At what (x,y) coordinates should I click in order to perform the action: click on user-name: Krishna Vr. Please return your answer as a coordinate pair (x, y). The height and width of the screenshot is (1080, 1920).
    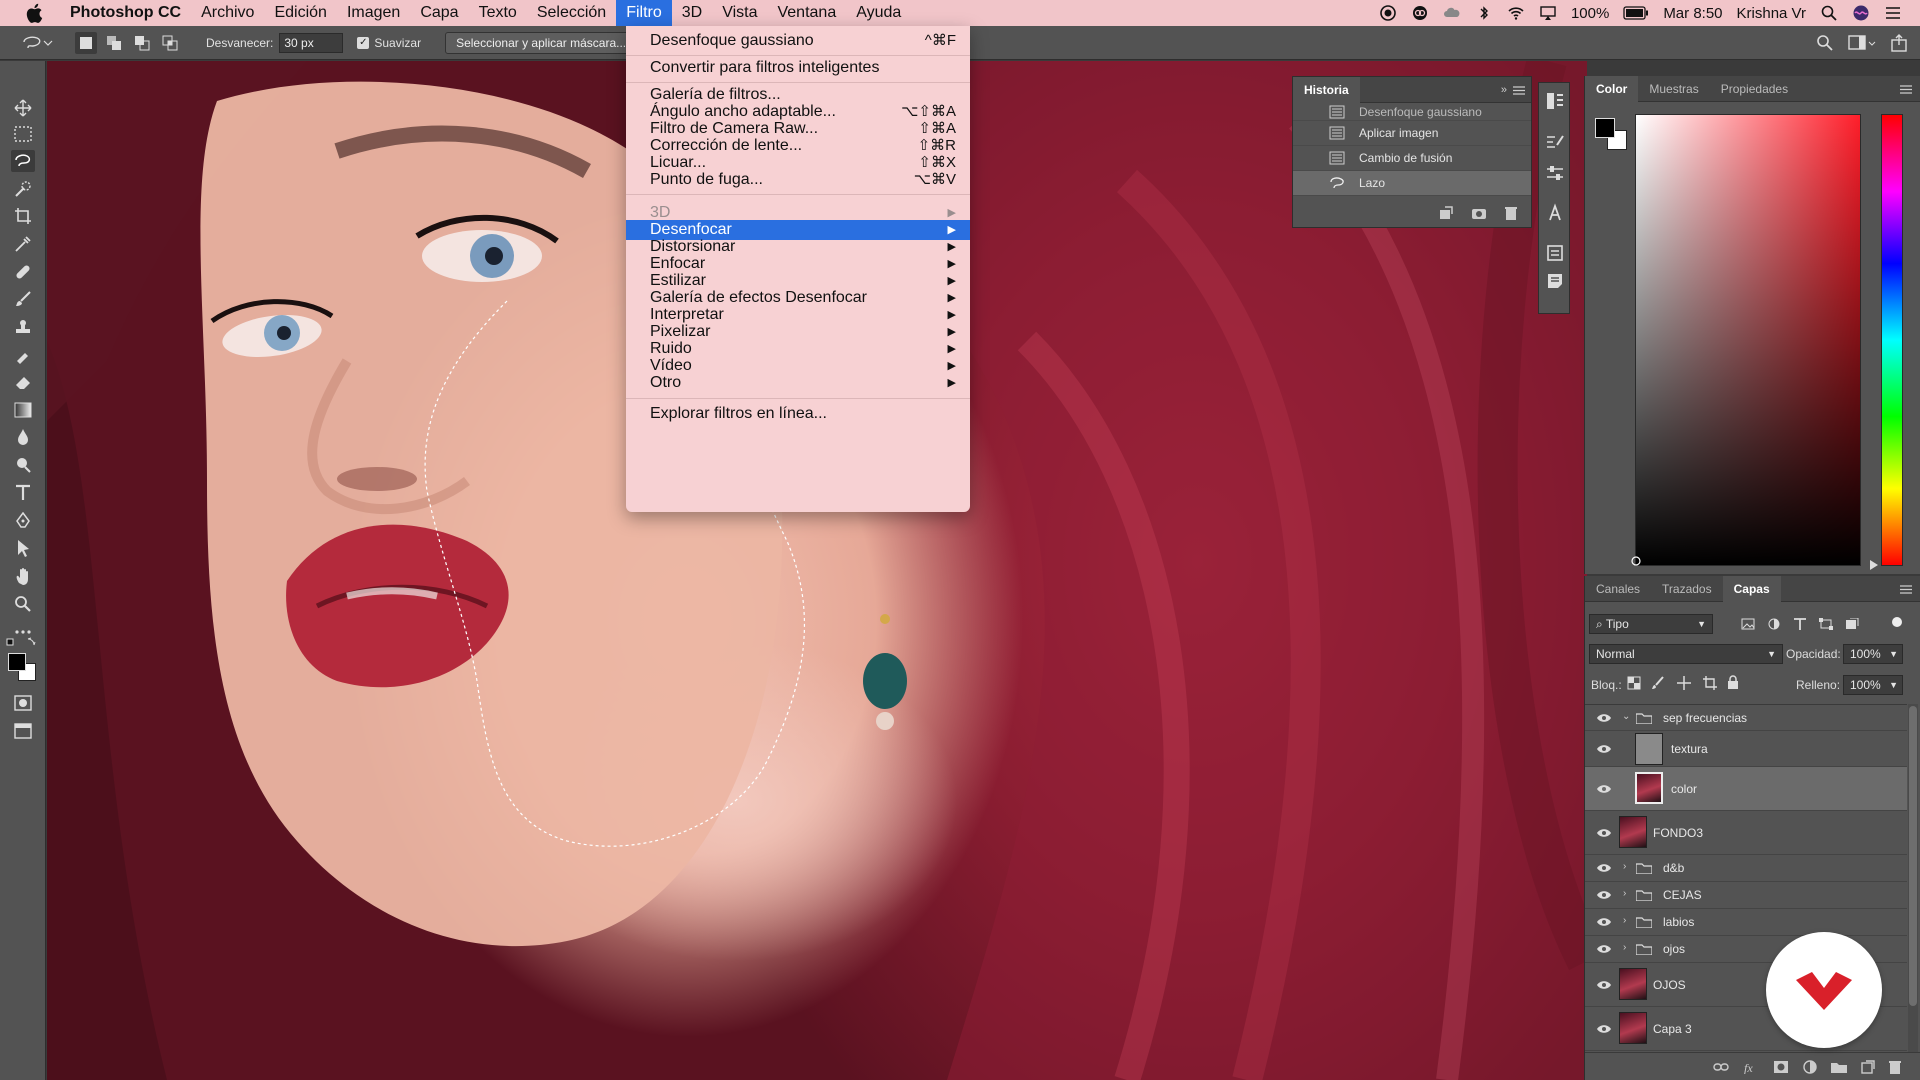
    Looking at the image, I should click on (1771, 13).